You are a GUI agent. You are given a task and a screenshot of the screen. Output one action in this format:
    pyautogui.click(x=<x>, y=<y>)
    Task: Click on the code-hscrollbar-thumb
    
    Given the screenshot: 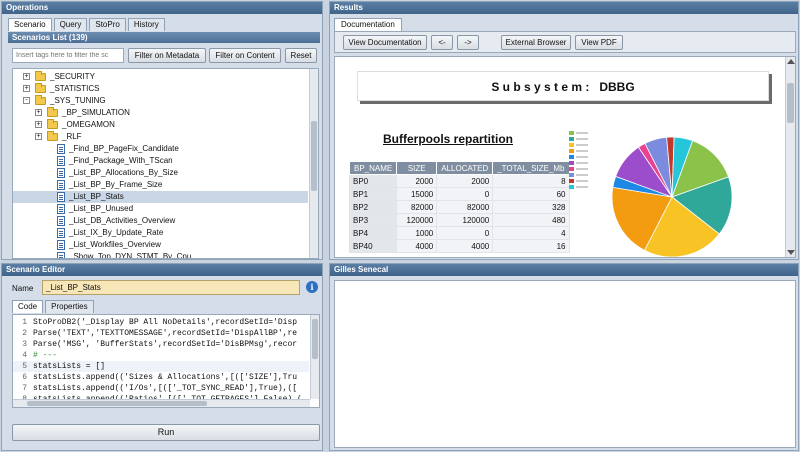 What is the action you would take?
    pyautogui.click(x=117, y=403)
    